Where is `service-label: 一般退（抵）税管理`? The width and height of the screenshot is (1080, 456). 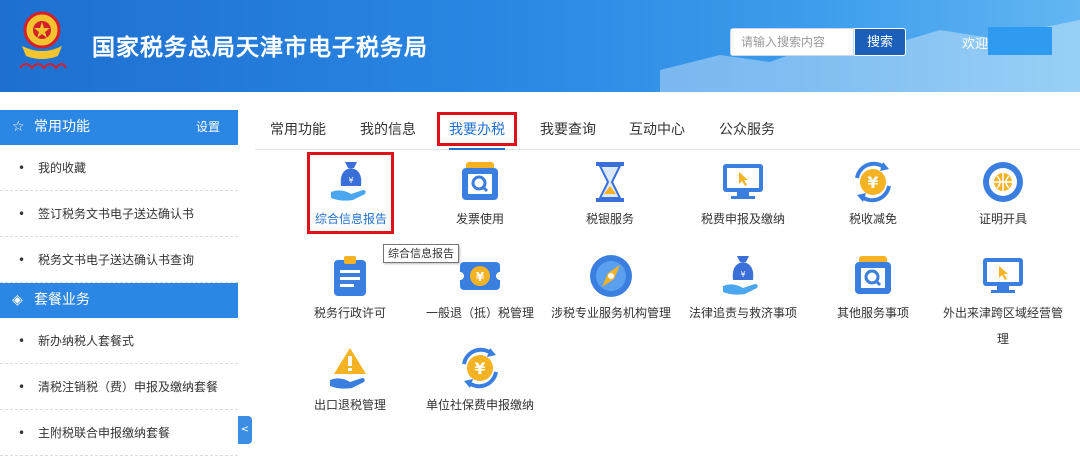 service-label: 一般退（抵）税管理 is located at coordinates (479, 313).